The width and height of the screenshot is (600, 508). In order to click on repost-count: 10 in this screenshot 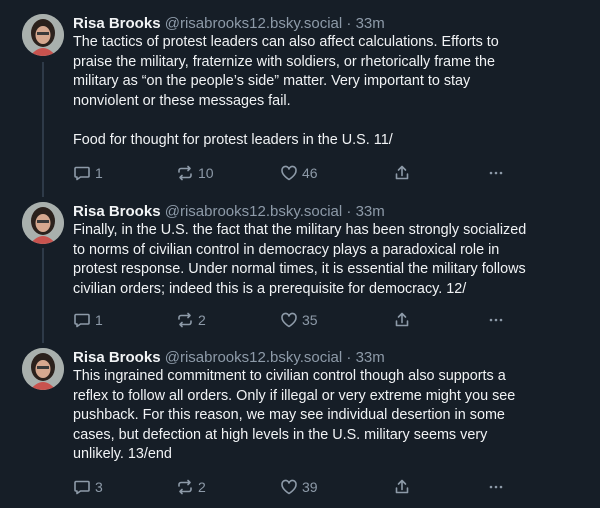, I will do `click(206, 173)`.